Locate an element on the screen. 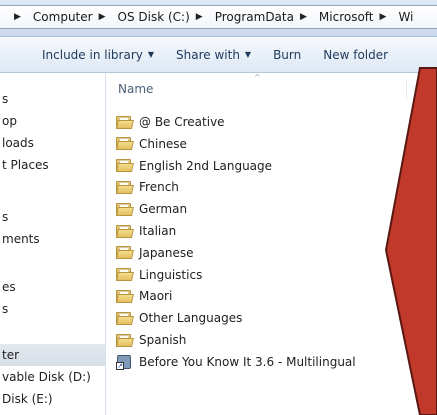  folder-row: Maori is located at coordinates (266, 296).